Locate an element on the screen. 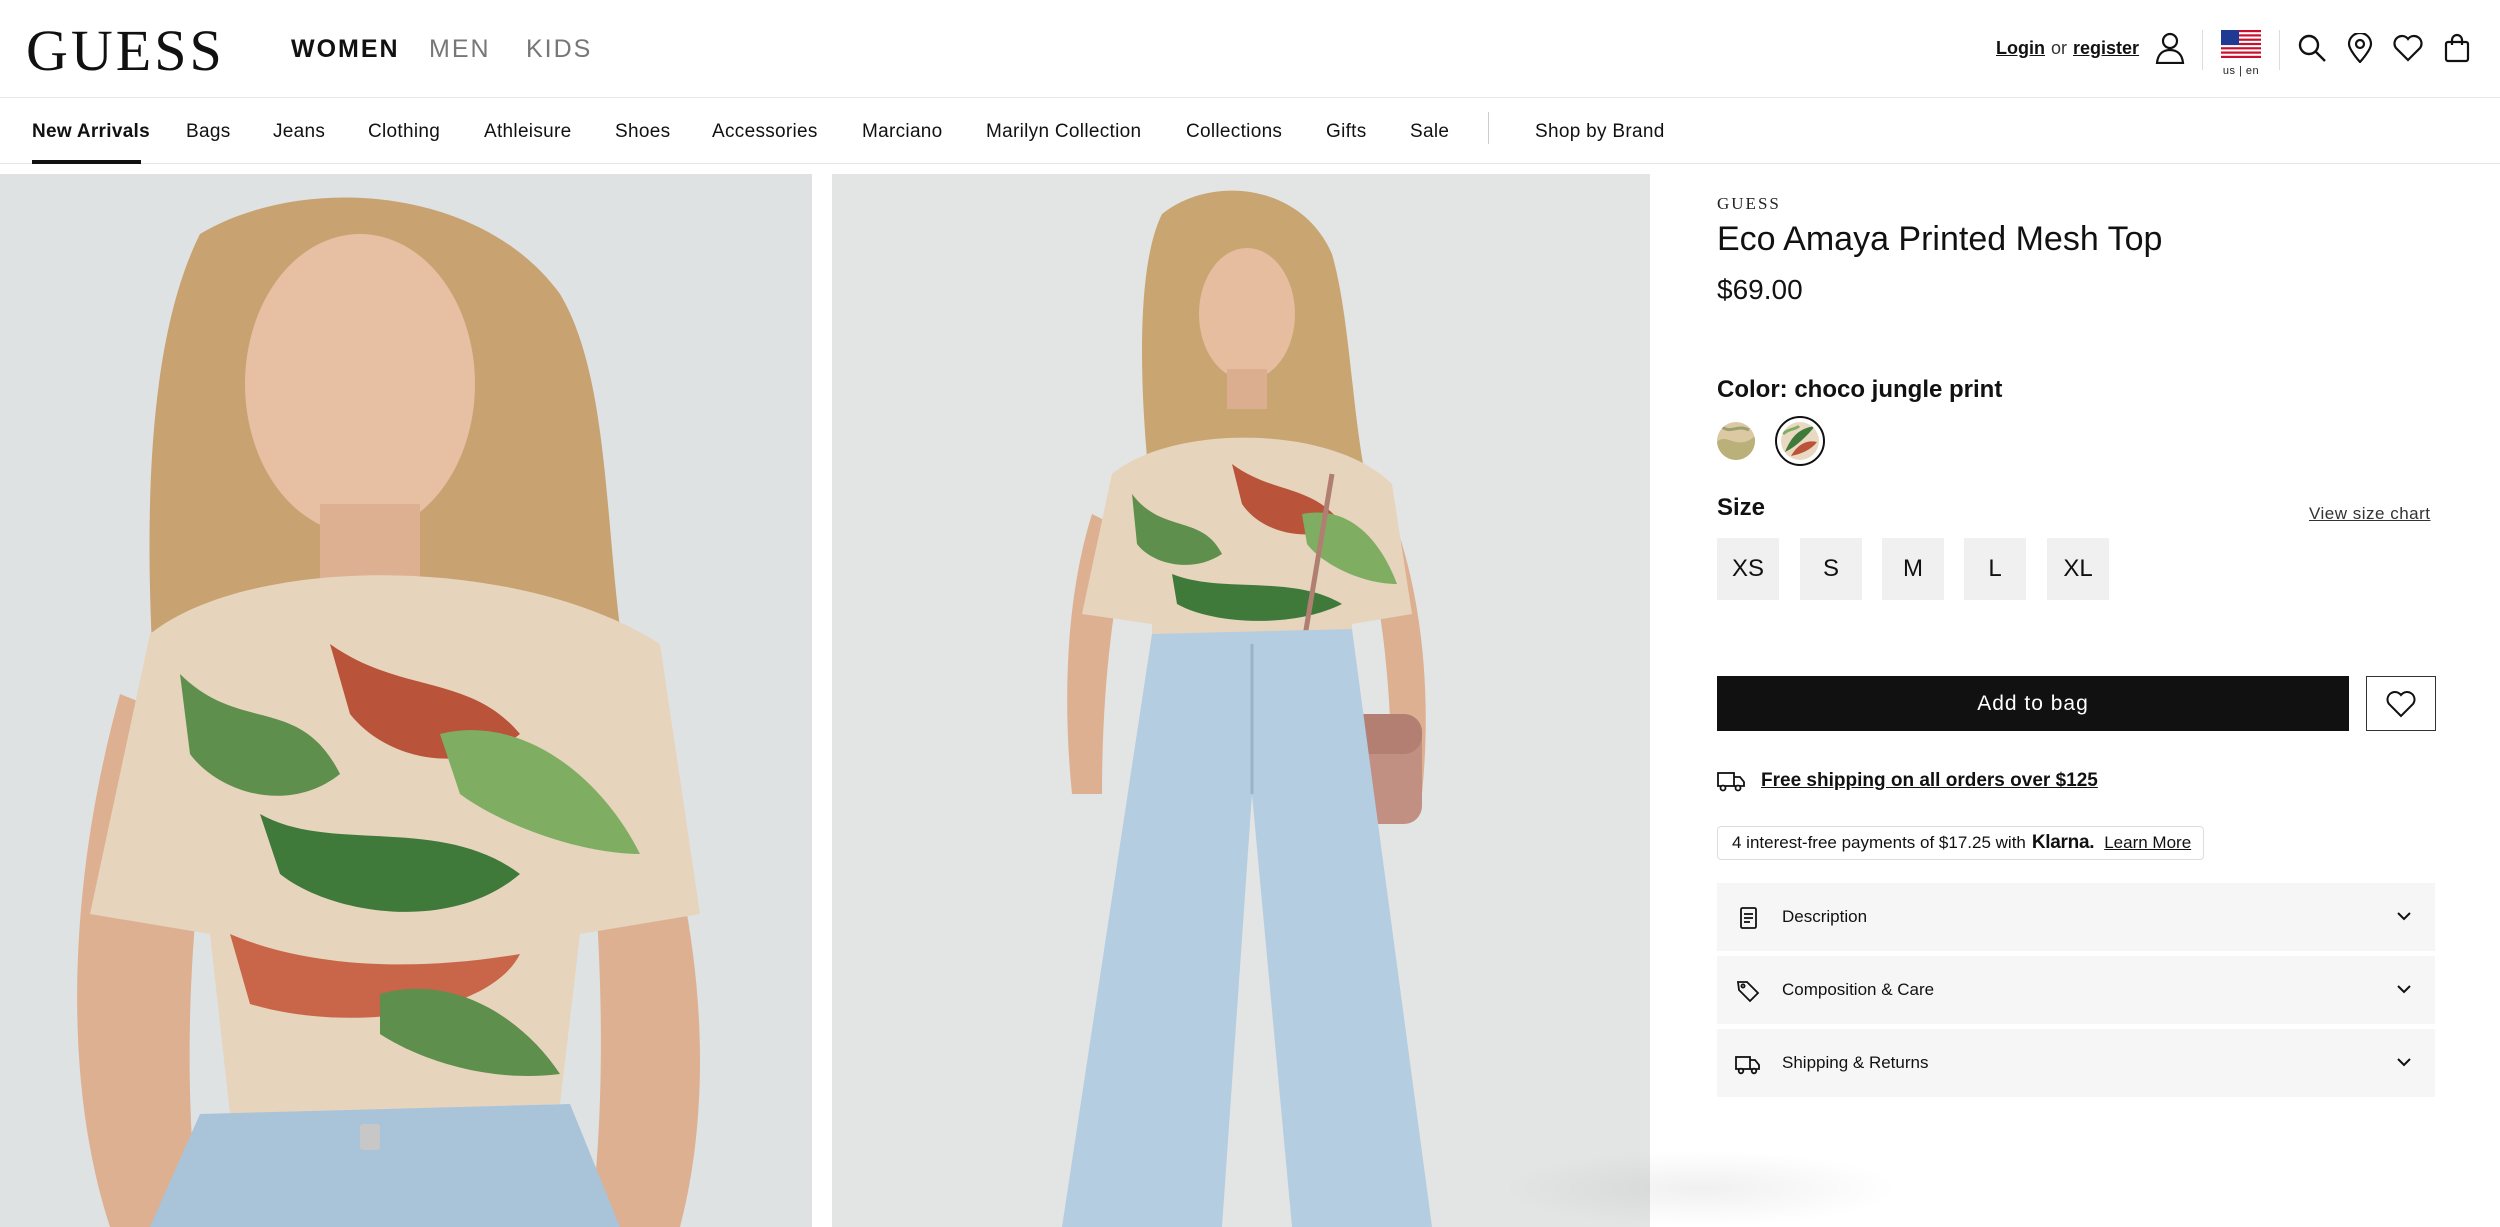 This screenshot has width=2500, height=1227. product-brand: GUESS is located at coordinates (1749, 203).